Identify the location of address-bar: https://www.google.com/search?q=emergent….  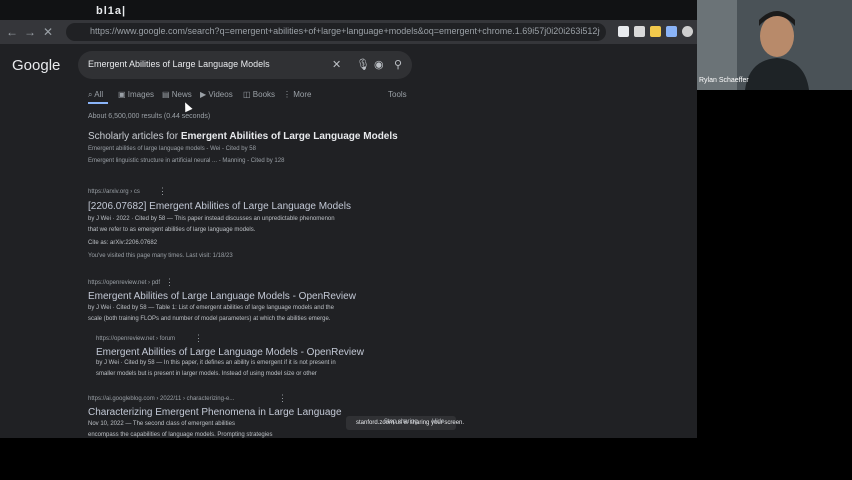
(336, 32).